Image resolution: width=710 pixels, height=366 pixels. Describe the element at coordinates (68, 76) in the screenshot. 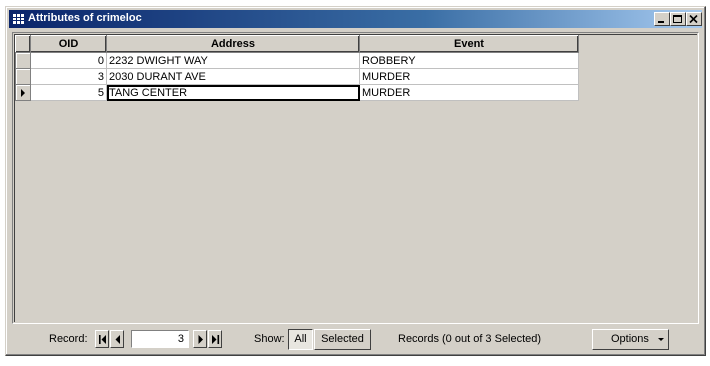

I see `oid-cell: 3` at that location.